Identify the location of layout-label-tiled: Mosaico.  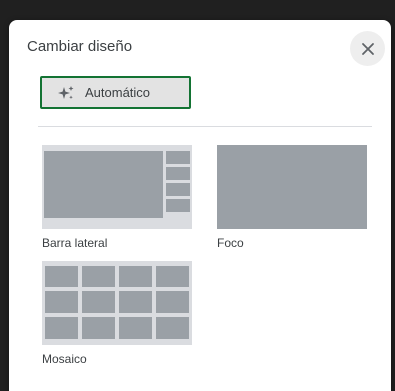
(64, 359).